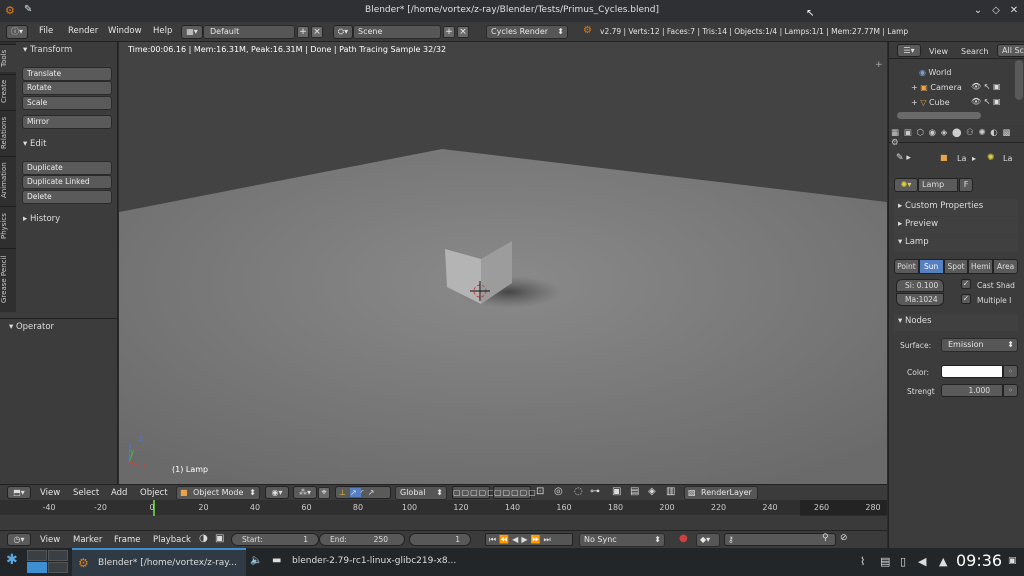 This screenshot has height=576, width=1024. I want to click on timeline-marker-menu: Marker, so click(87, 540).